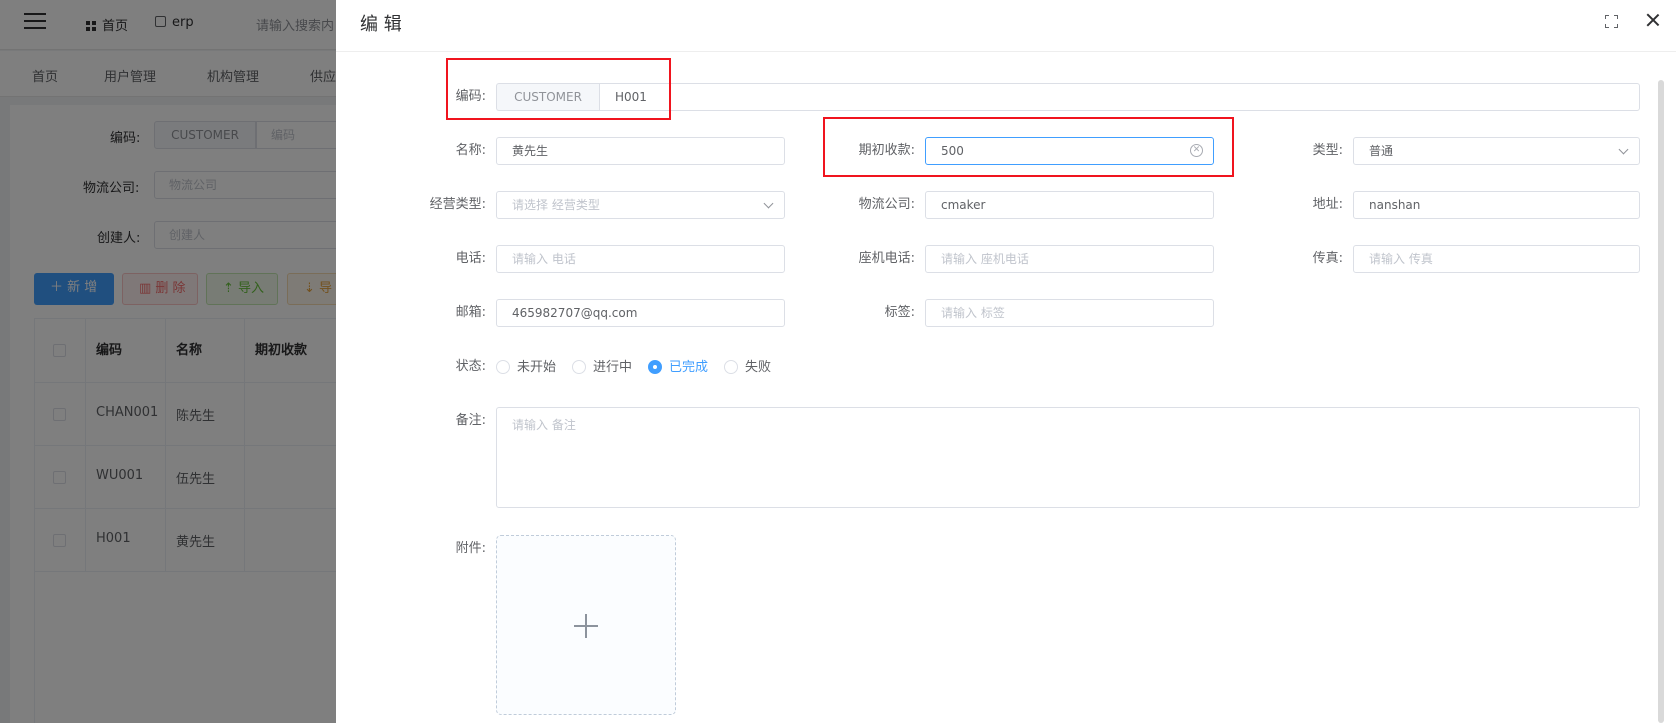  What do you see at coordinates (1496, 151) in the screenshot?
I see `type-select: 普通` at bounding box center [1496, 151].